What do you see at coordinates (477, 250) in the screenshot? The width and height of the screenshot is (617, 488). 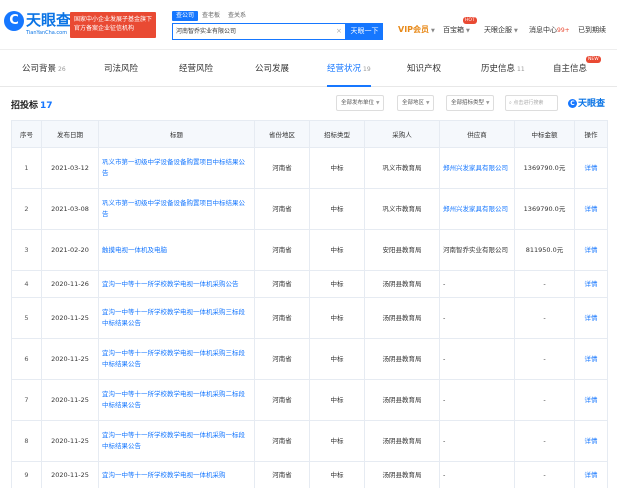 I see `cell-supplier: 河南智乔实业有限公司` at bounding box center [477, 250].